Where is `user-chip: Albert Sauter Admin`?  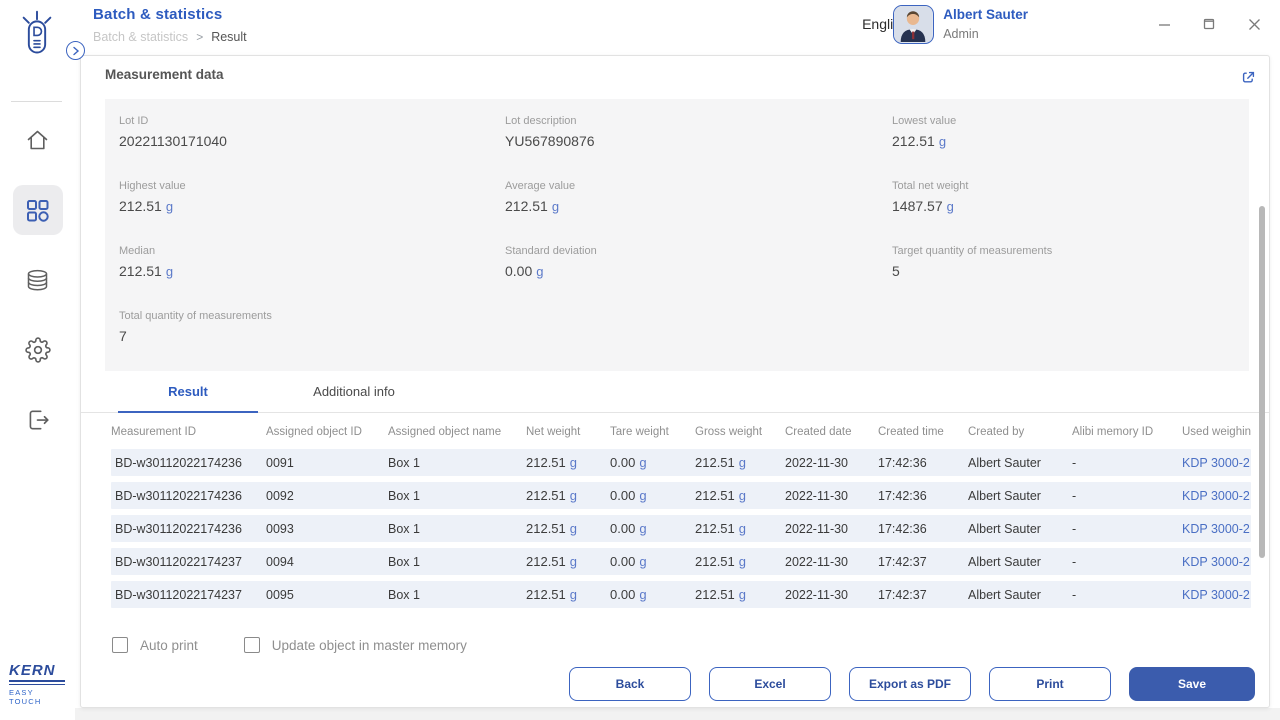 user-chip: Albert Sauter Admin is located at coordinates (960, 24).